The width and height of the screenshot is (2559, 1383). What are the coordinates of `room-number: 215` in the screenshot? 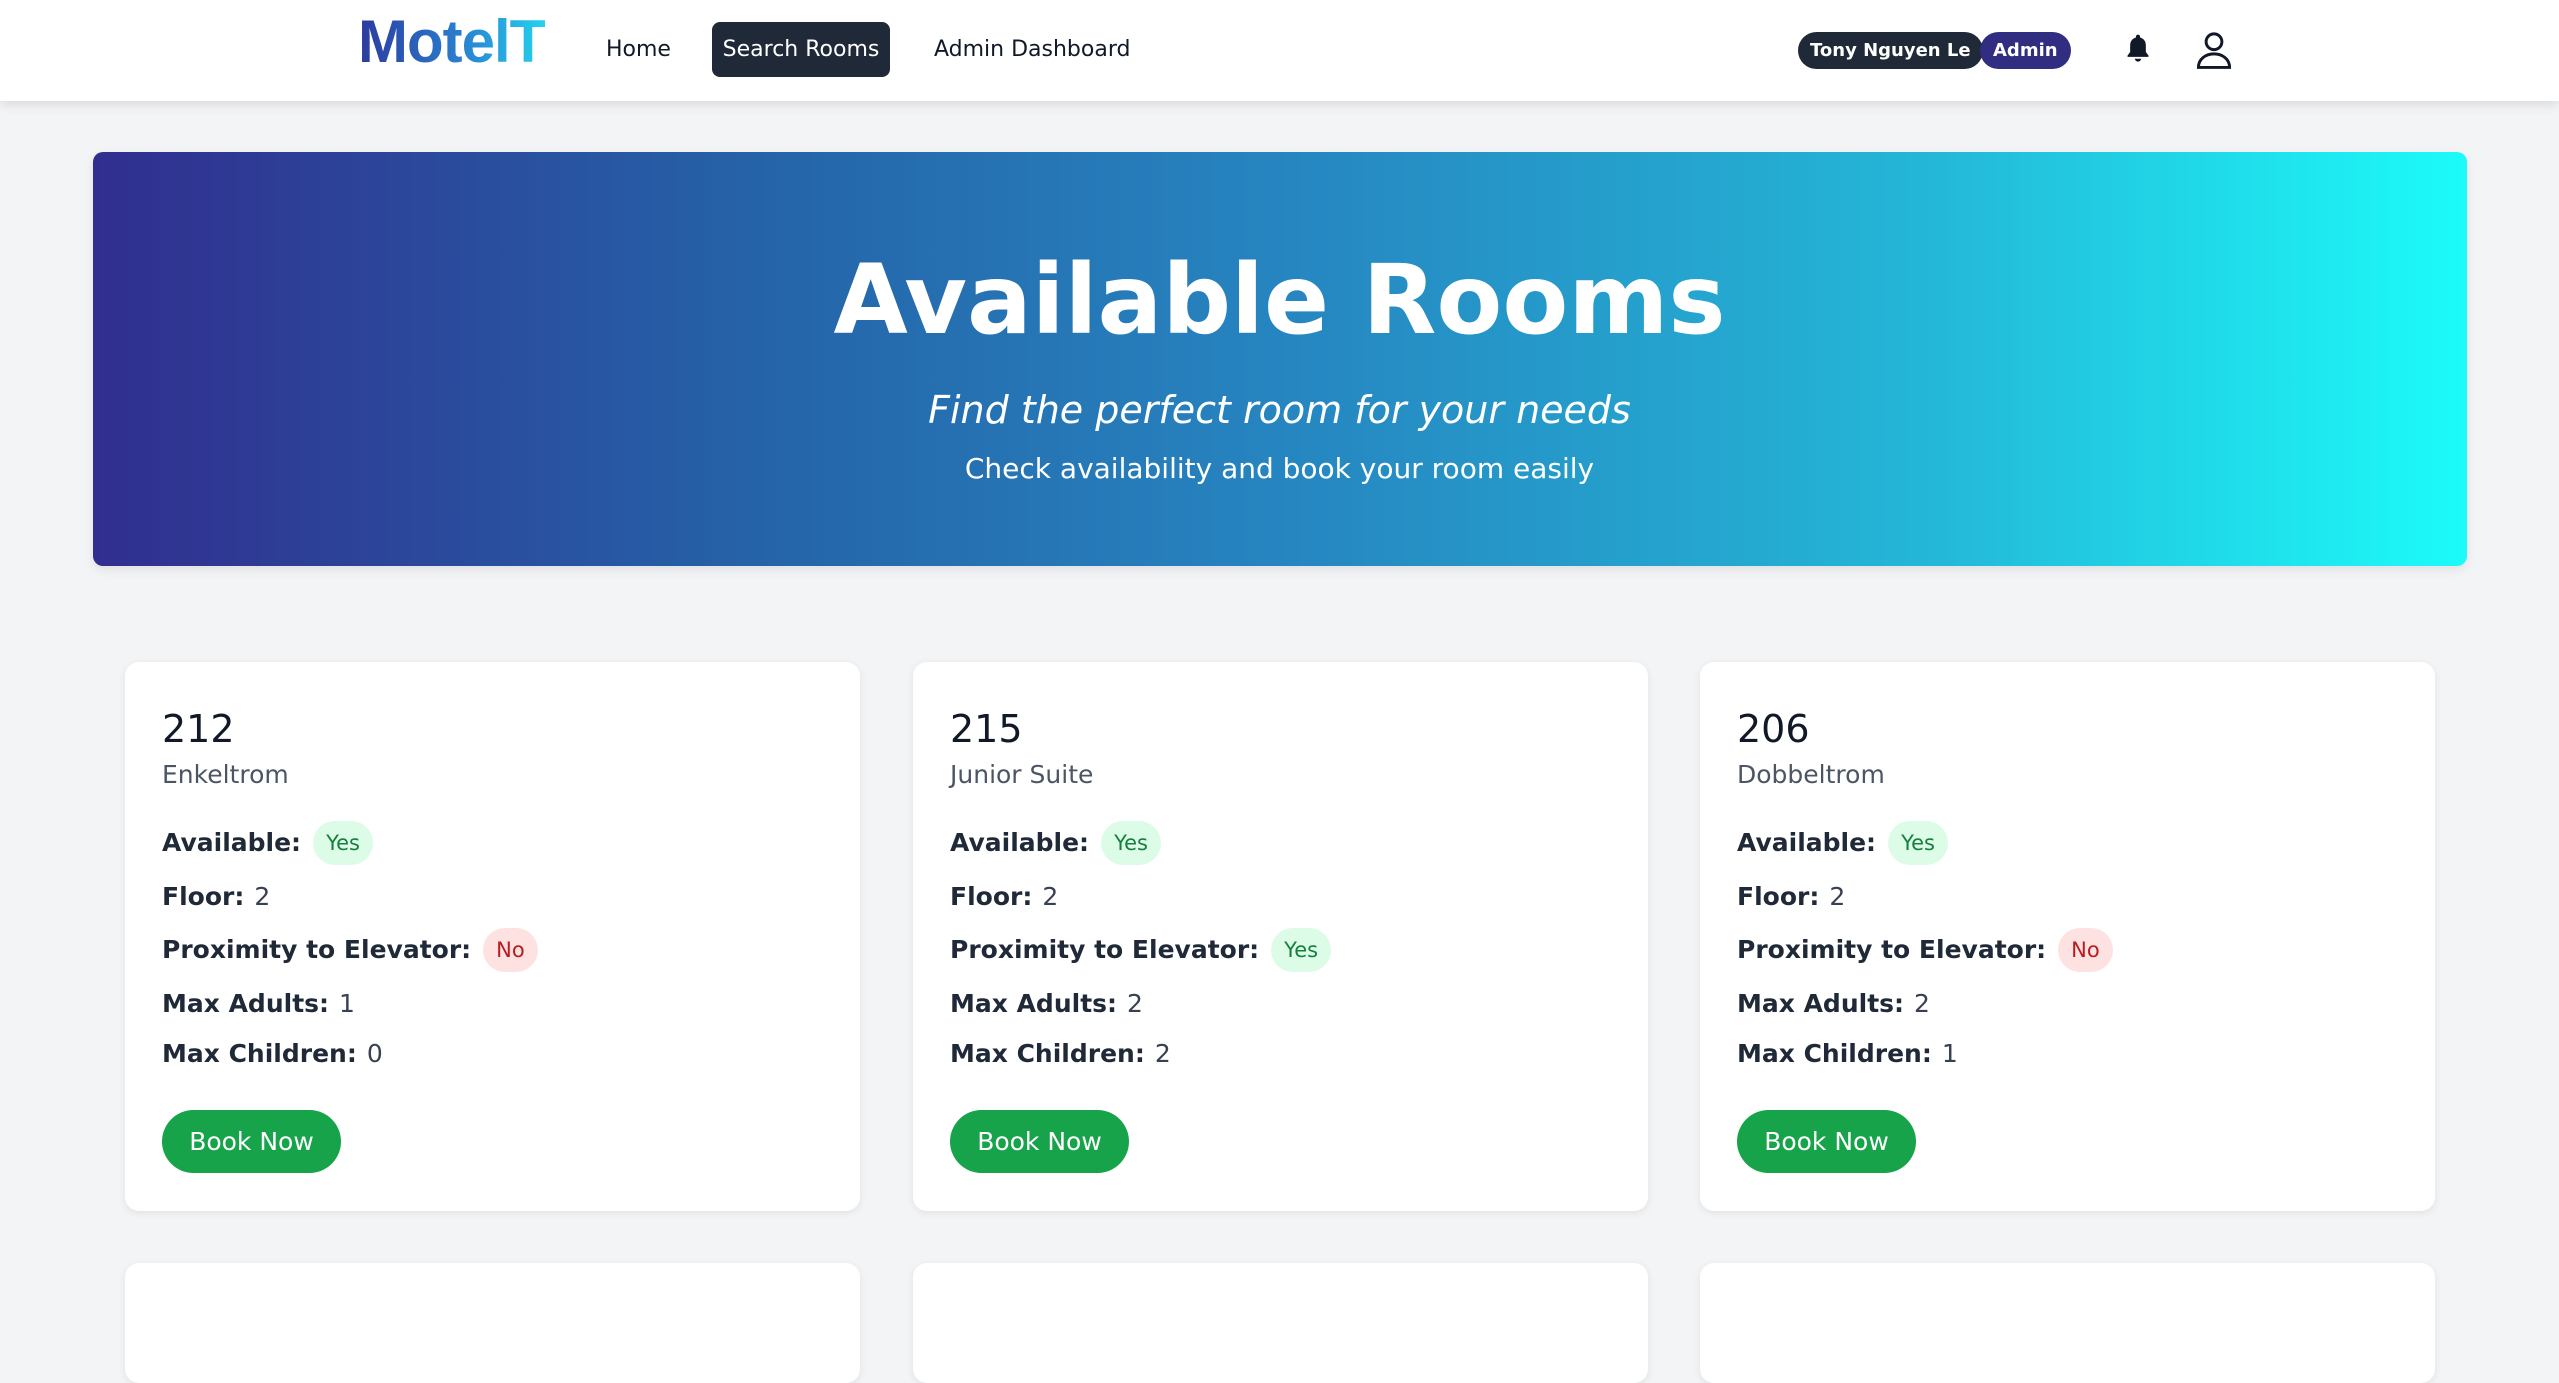 It's located at (986, 729).